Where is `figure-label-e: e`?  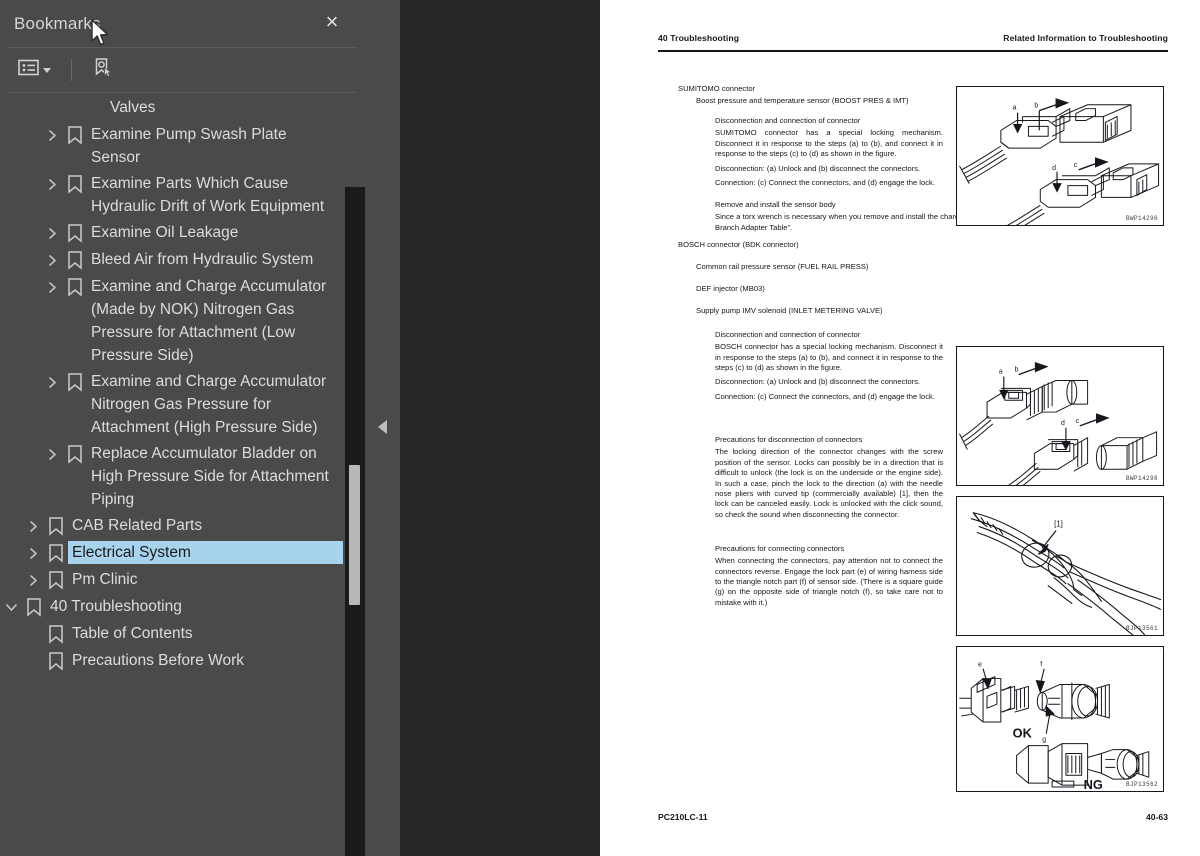 figure-label-e: e is located at coordinates (980, 665).